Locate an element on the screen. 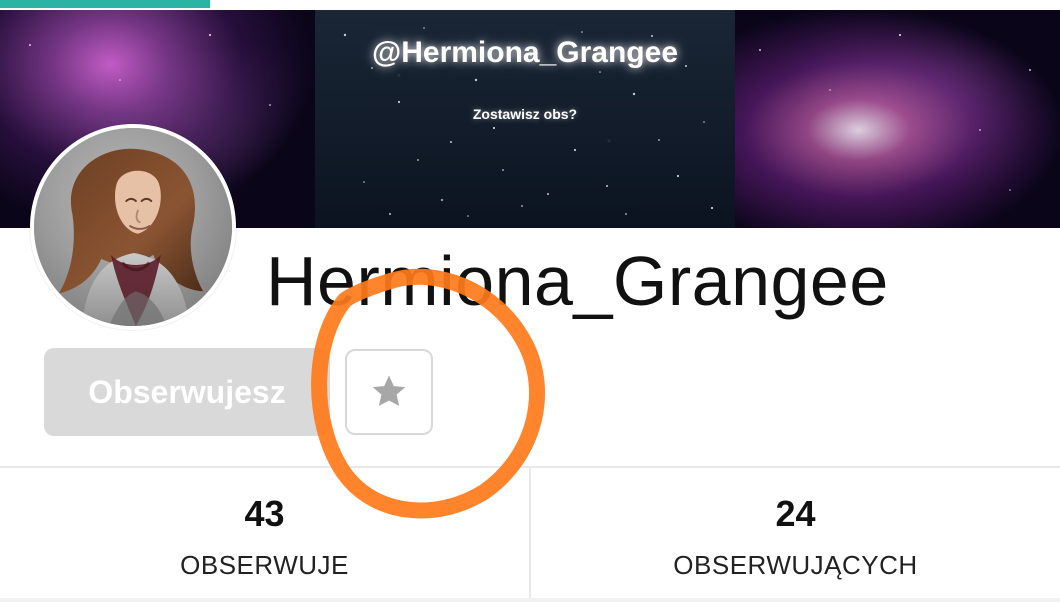  star-icon is located at coordinates (389, 390).